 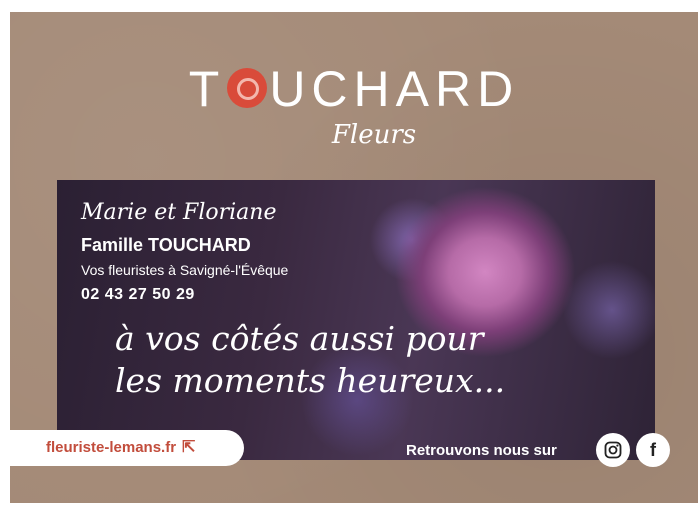 I want to click on brand-letters-uchard: UCHARD, so click(x=394, y=89).